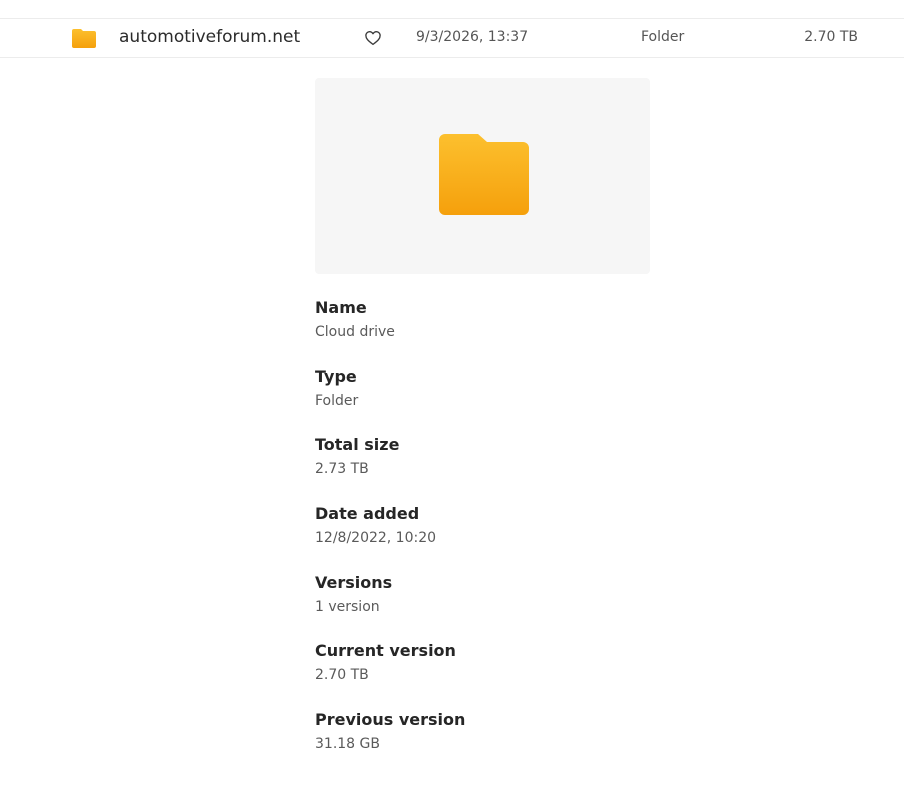  I want to click on detail-label: Total size, so click(357, 445).